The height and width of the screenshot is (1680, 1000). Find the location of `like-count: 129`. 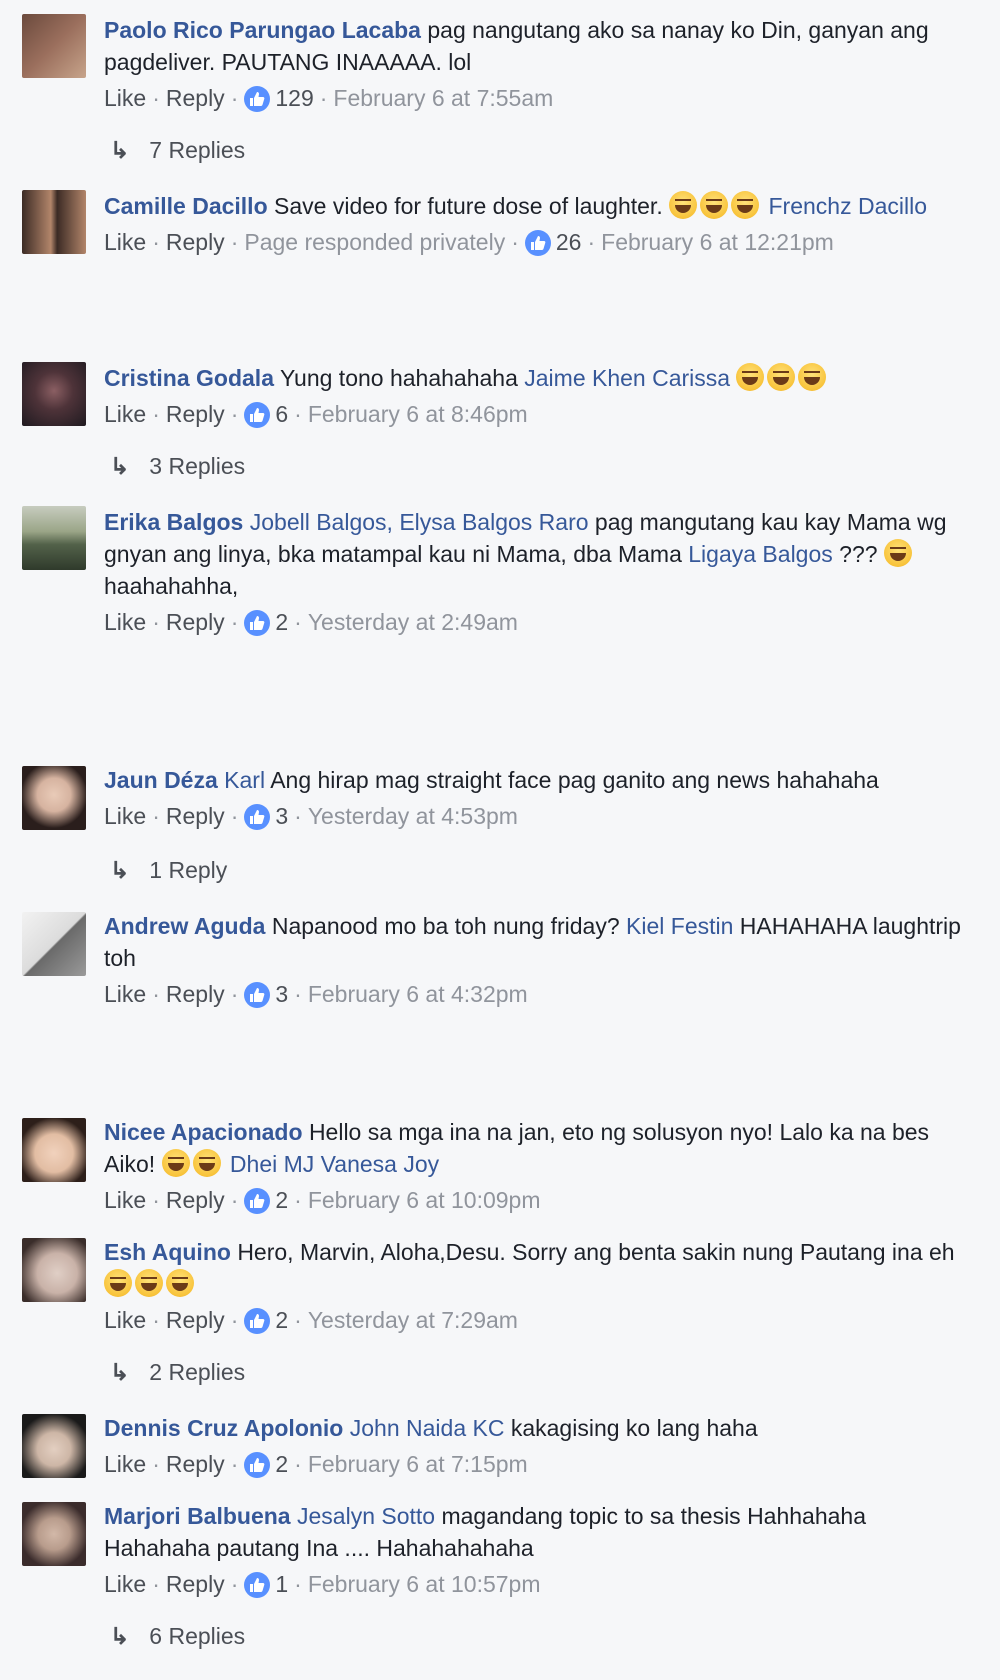

like-count: 129 is located at coordinates (294, 98).